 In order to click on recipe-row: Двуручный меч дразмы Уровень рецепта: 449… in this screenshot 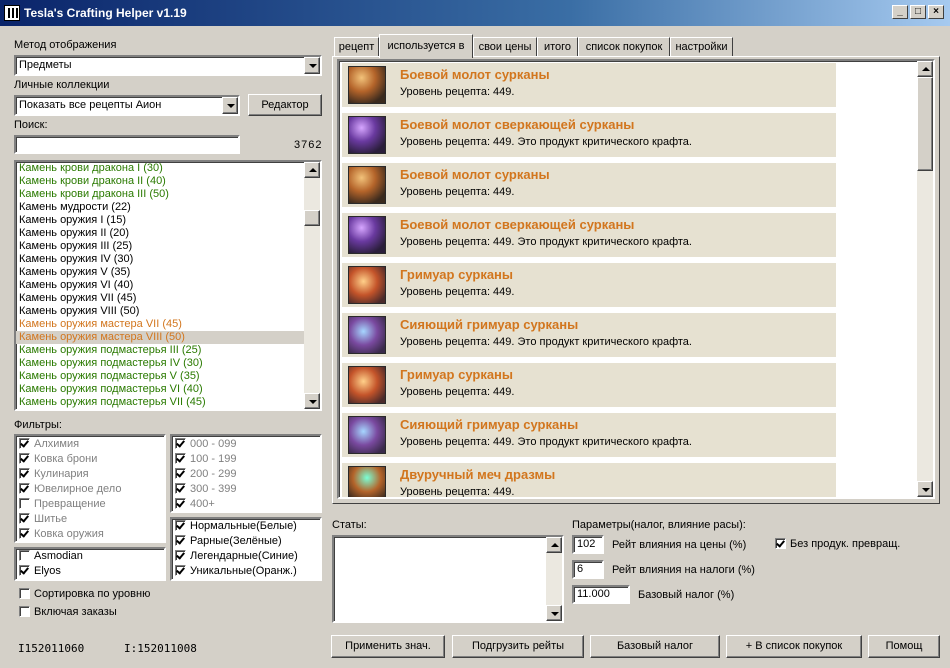, I will do `click(589, 480)`.